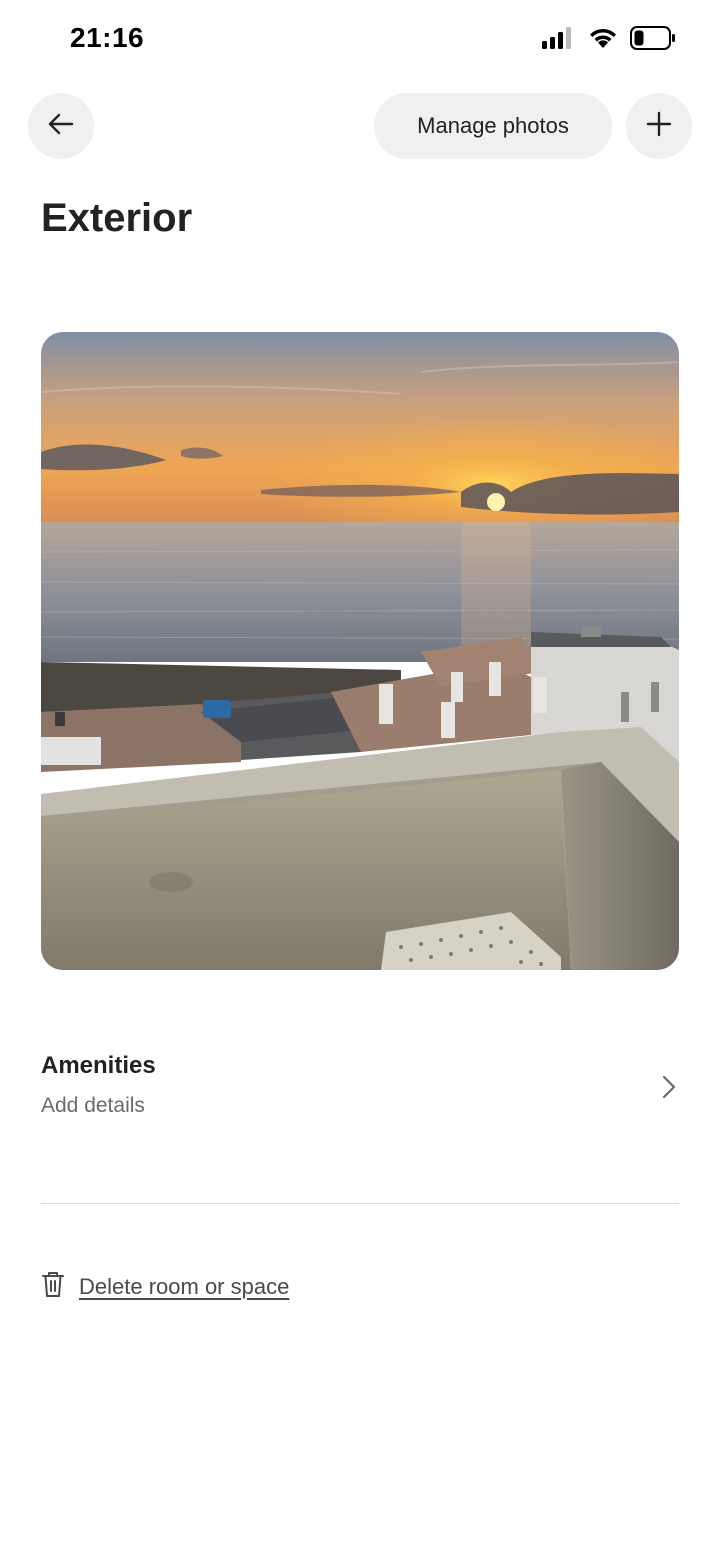  I want to click on divider, so click(360, 1203).